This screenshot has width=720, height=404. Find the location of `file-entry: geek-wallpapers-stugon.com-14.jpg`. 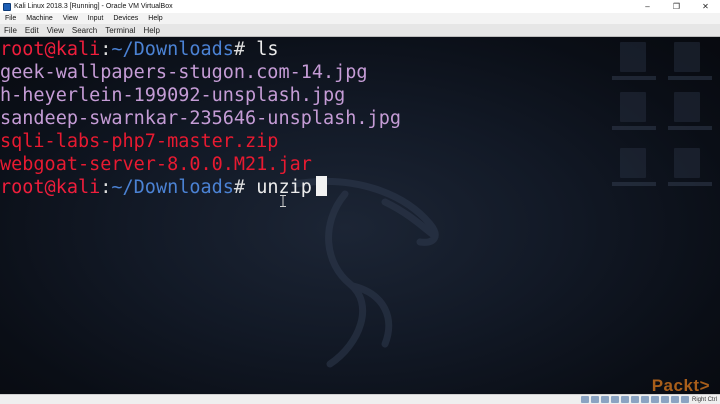

file-entry: geek-wallpapers-stugon.com-14.jpg is located at coordinates (184, 72).